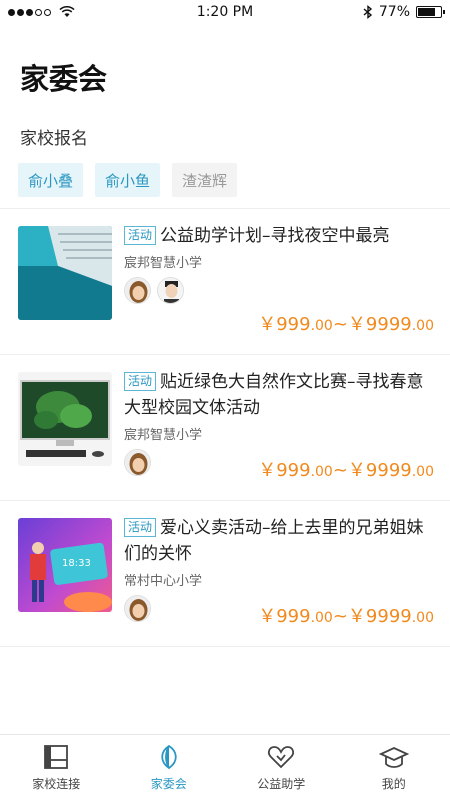 The height and width of the screenshot is (800, 450). What do you see at coordinates (274, 395) in the screenshot?
I see `activity-title: 贴近绿色大自然作文比赛–寻找春意大型校园文体活动` at bounding box center [274, 395].